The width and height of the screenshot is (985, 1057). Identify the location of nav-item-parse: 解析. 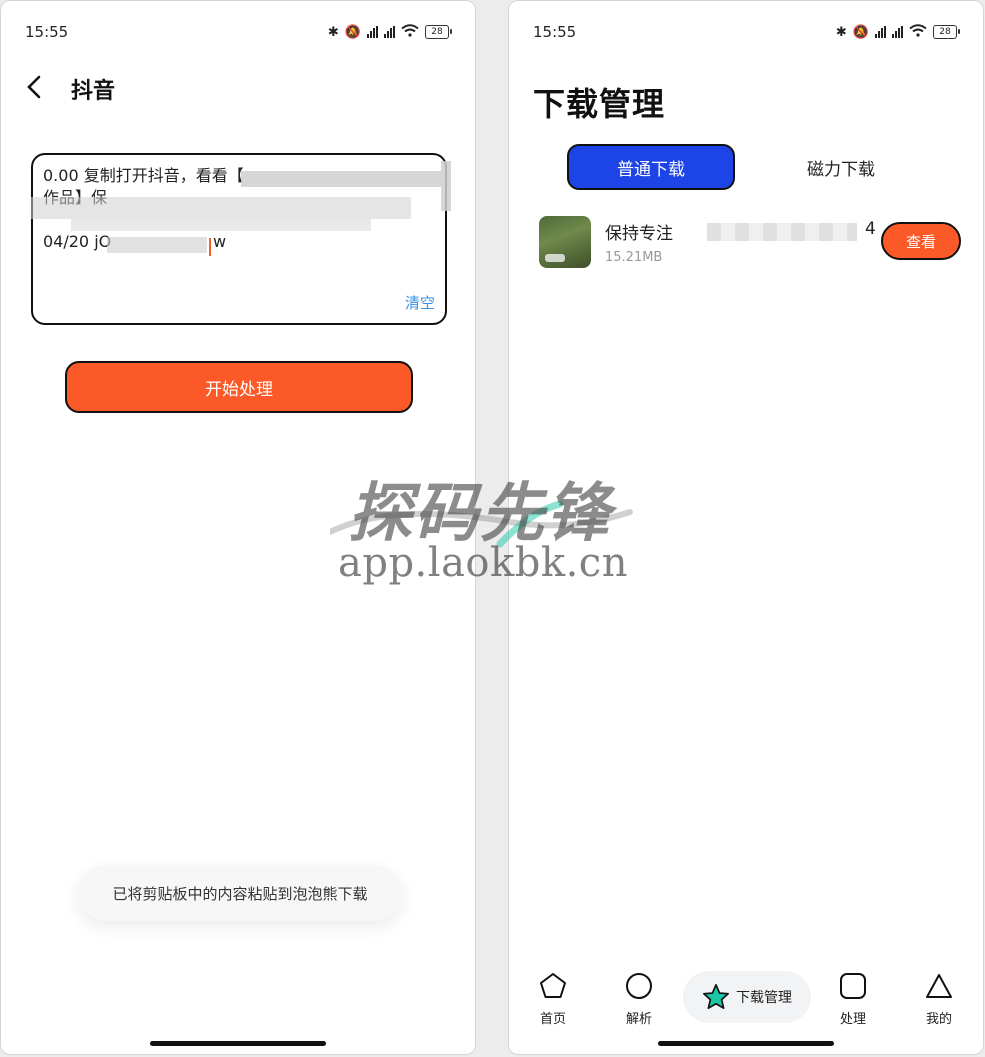
(639, 999).